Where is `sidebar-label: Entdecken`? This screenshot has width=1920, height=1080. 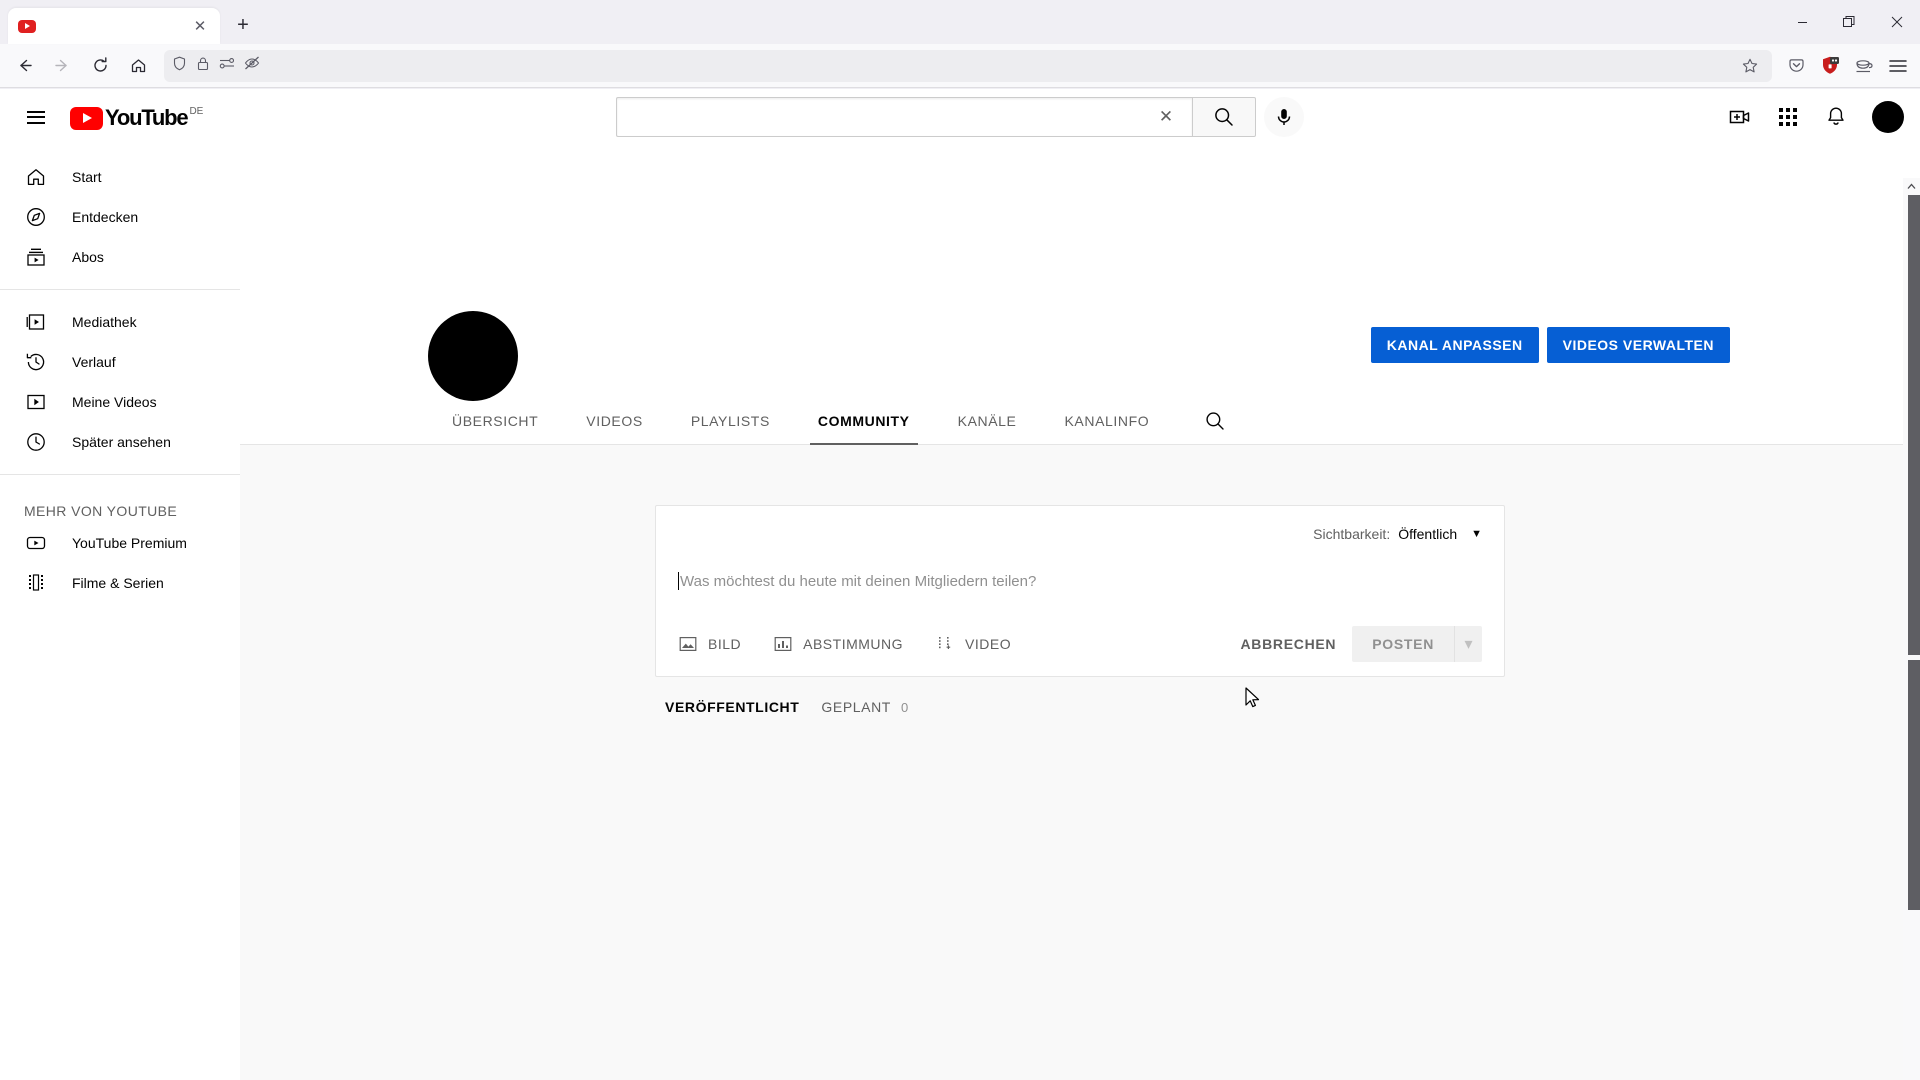
sidebar-label: Entdecken is located at coordinates (105, 217).